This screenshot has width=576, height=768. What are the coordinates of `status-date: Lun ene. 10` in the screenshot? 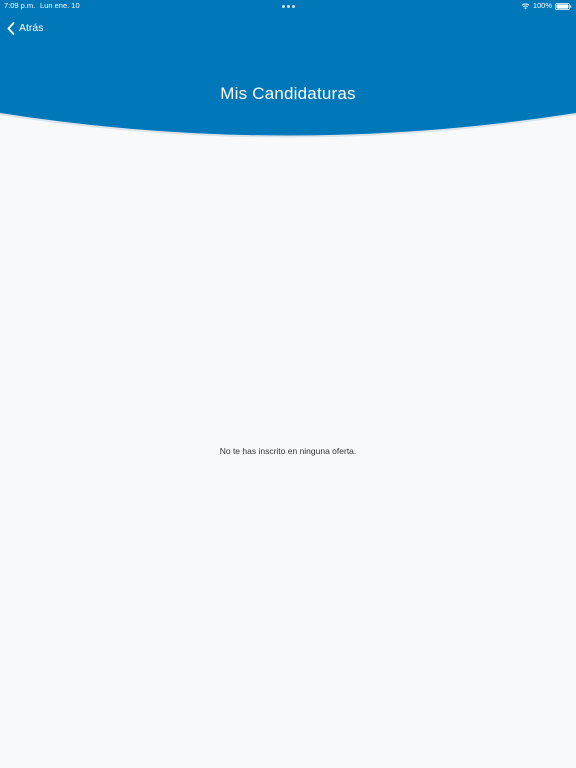 It's located at (60, 5).